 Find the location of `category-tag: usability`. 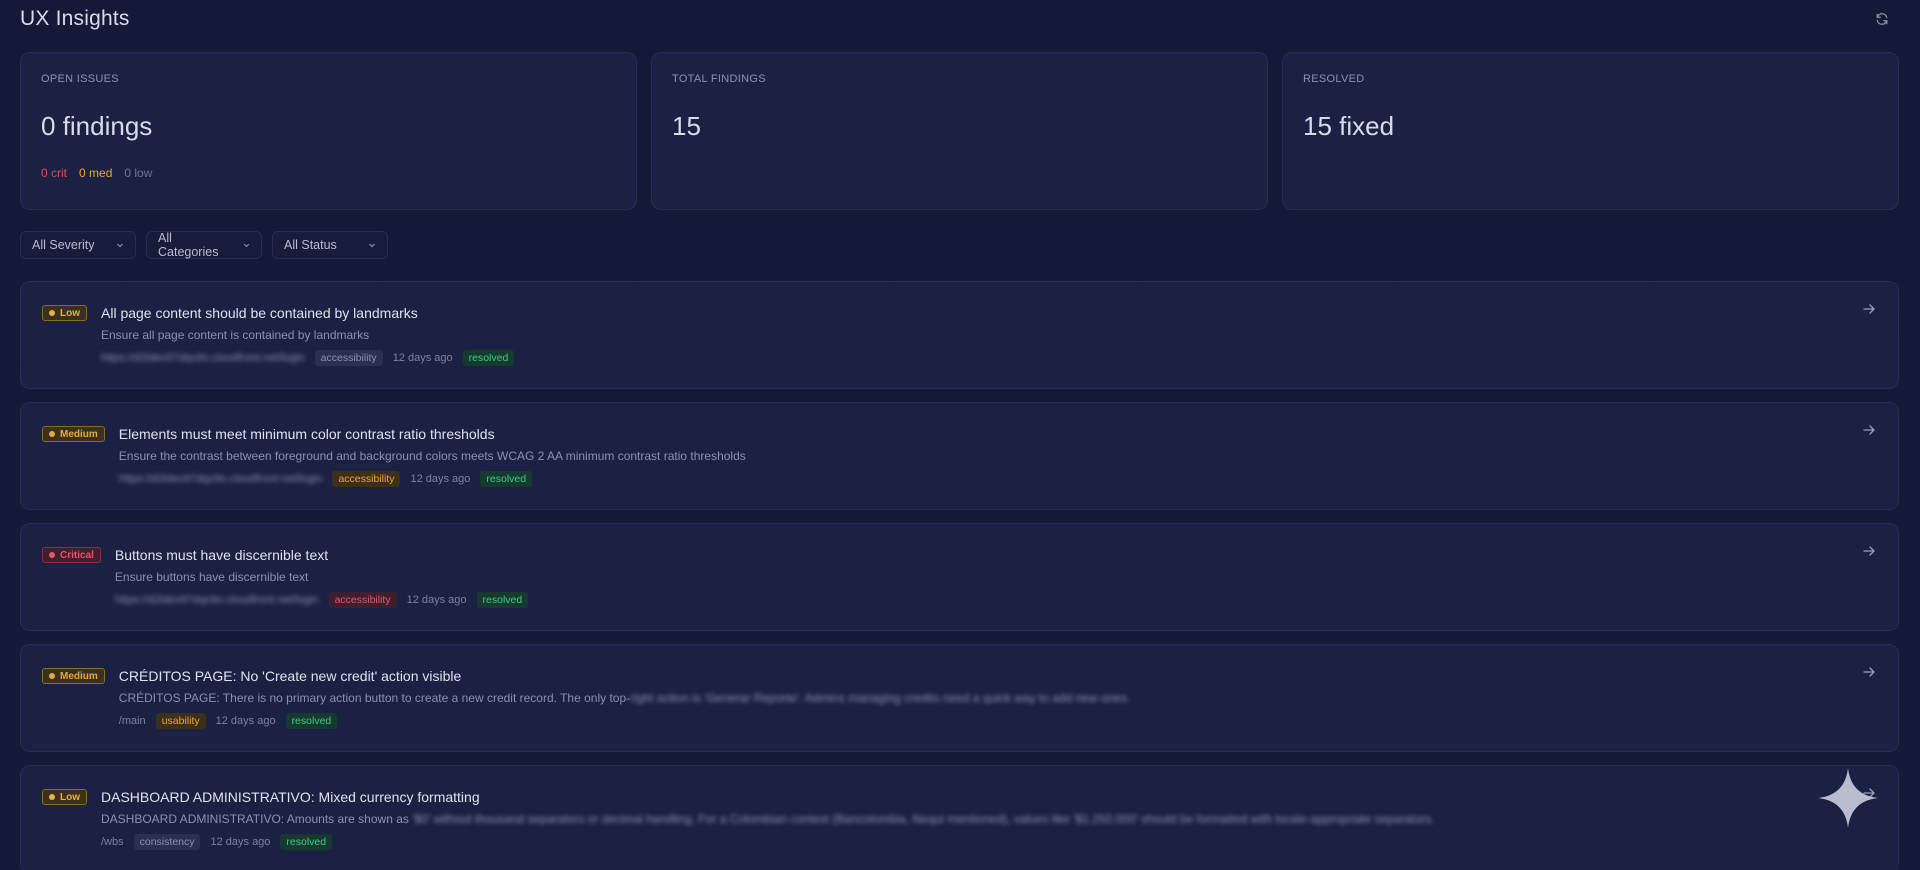

category-tag: usability is located at coordinates (180, 721).